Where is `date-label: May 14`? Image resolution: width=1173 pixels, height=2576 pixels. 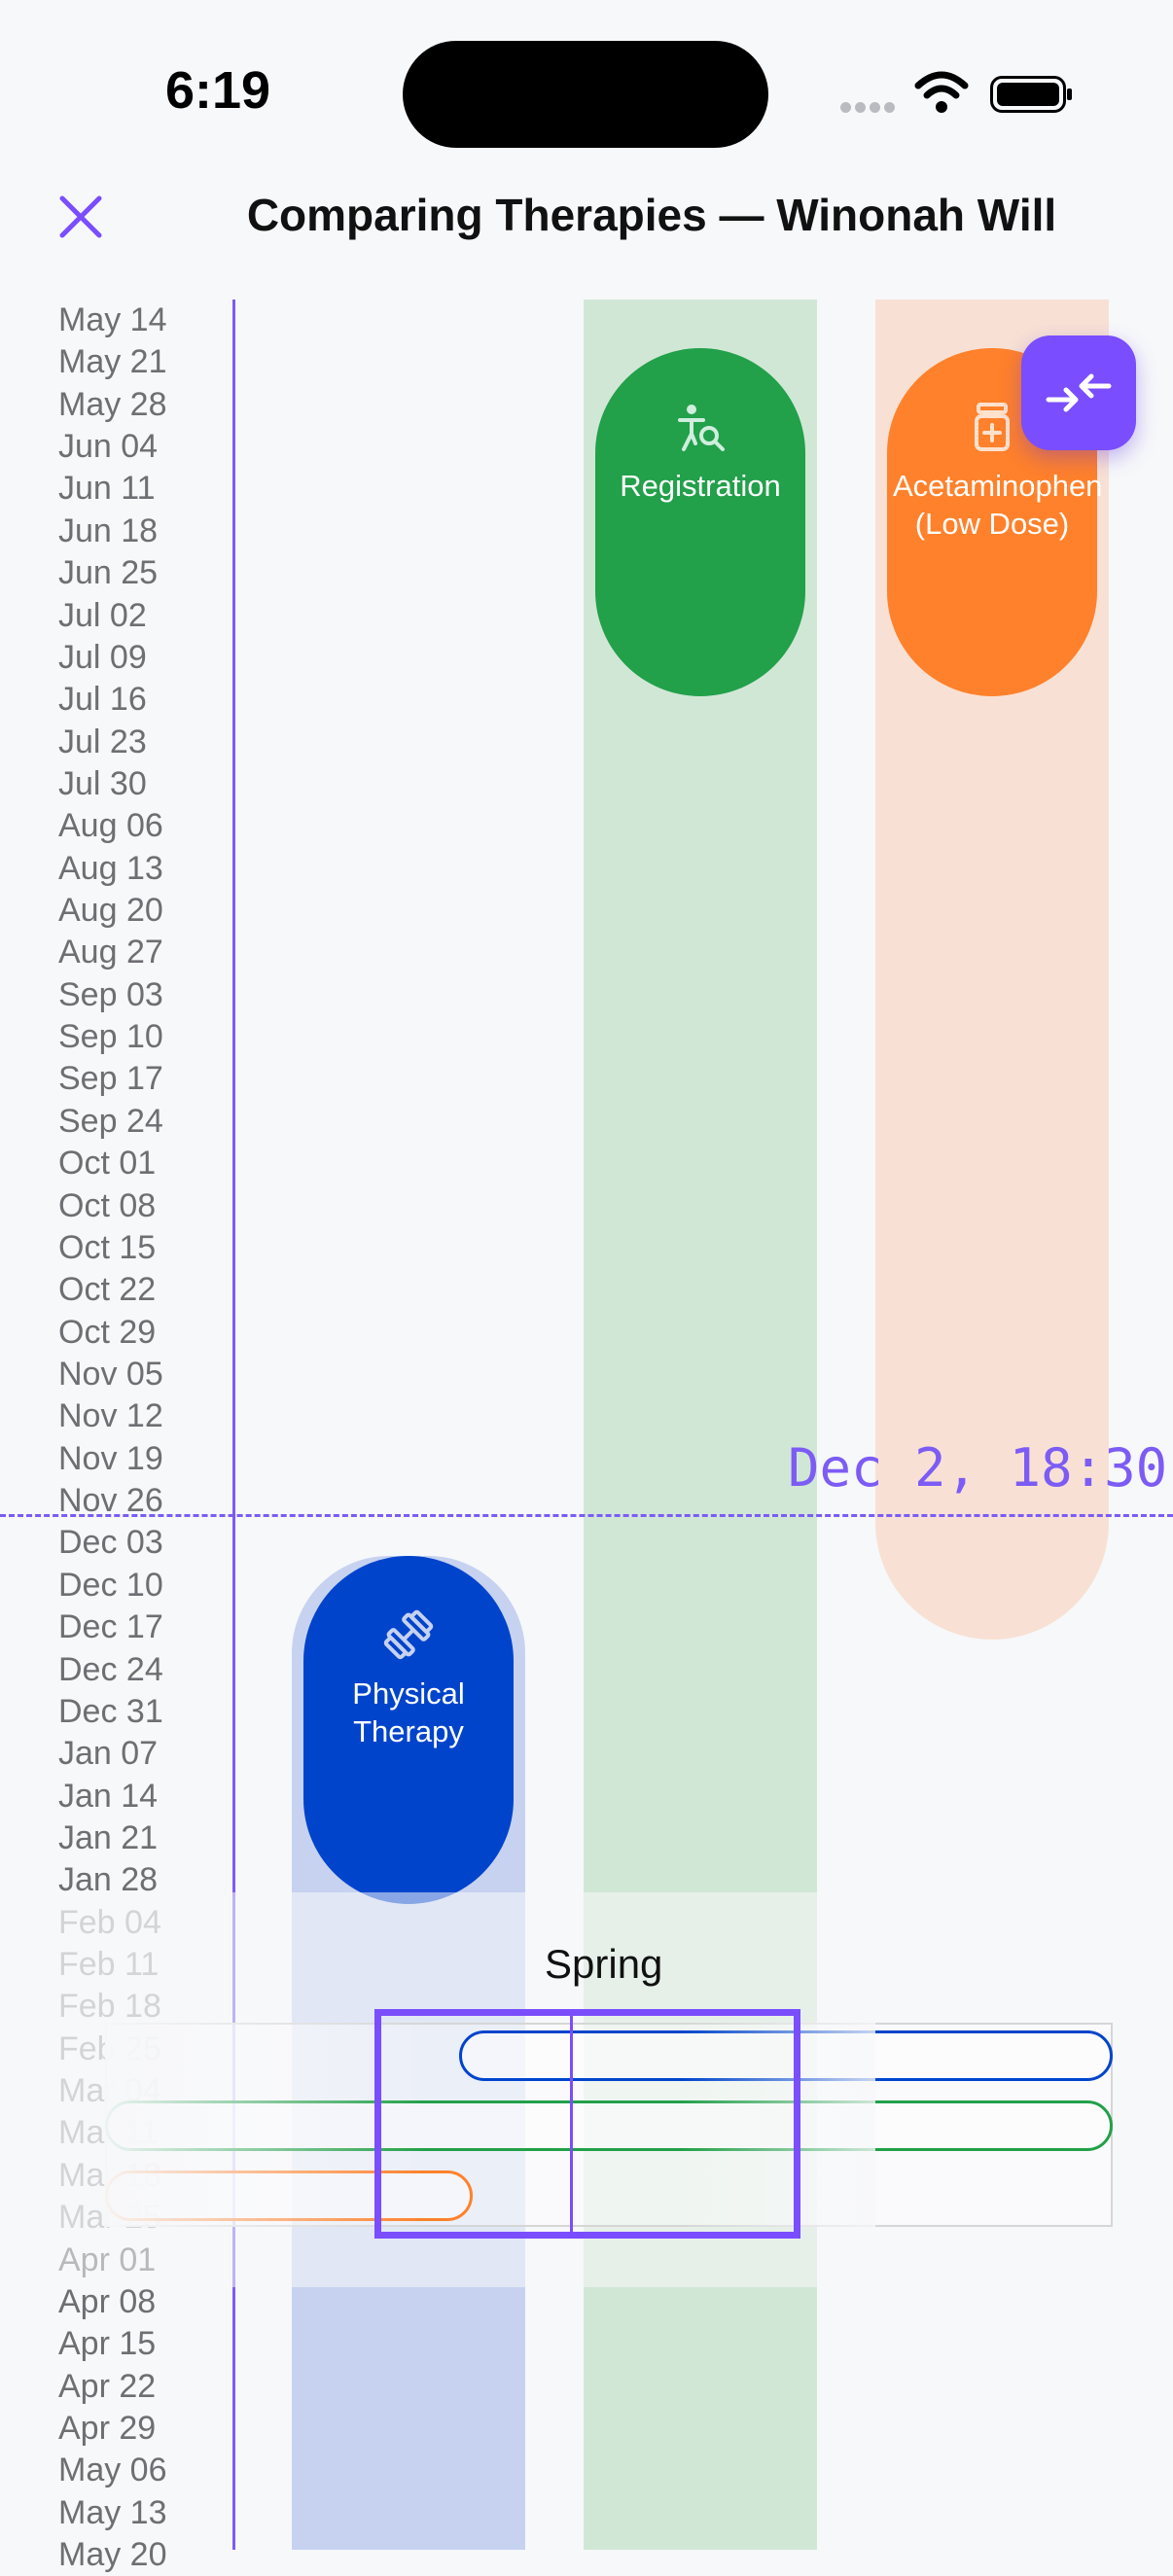
date-label: May 14 is located at coordinates (112, 319).